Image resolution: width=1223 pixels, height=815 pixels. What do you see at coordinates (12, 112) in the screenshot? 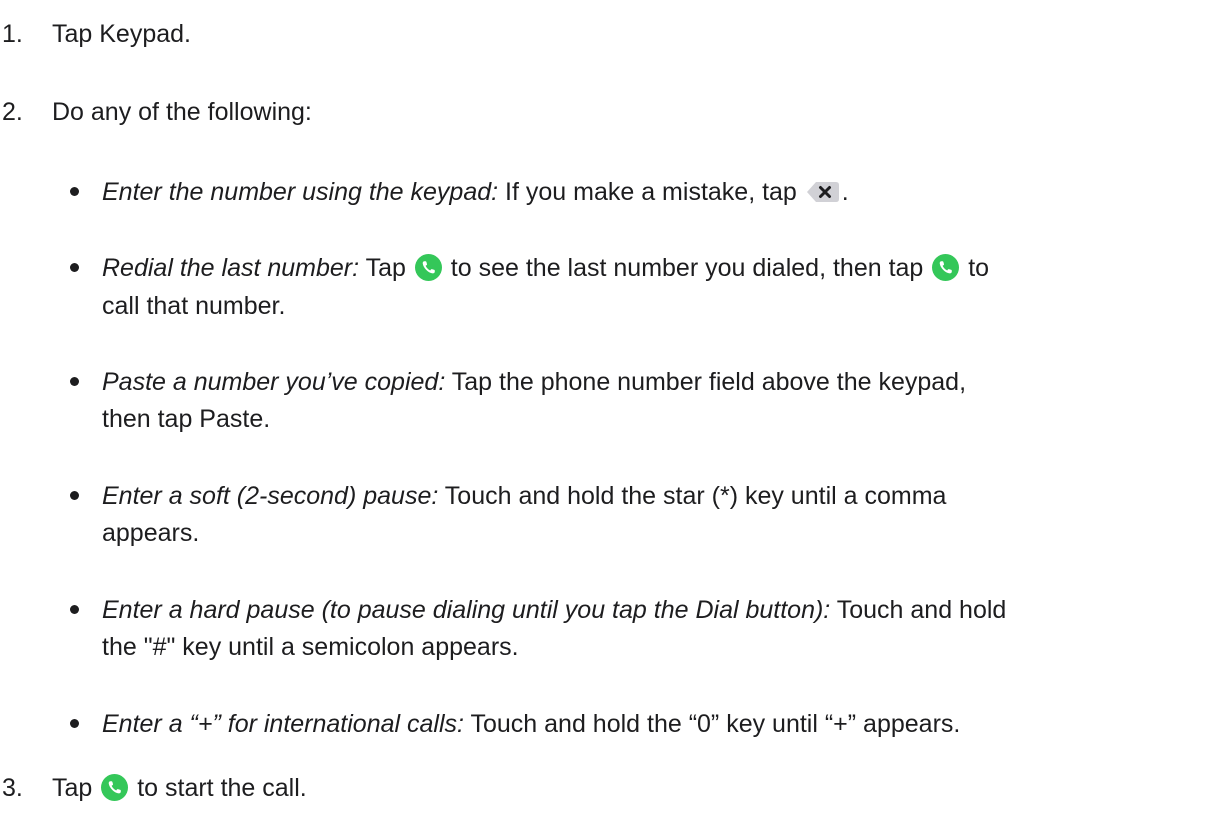
I see `step-number: 2.` at bounding box center [12, 112].